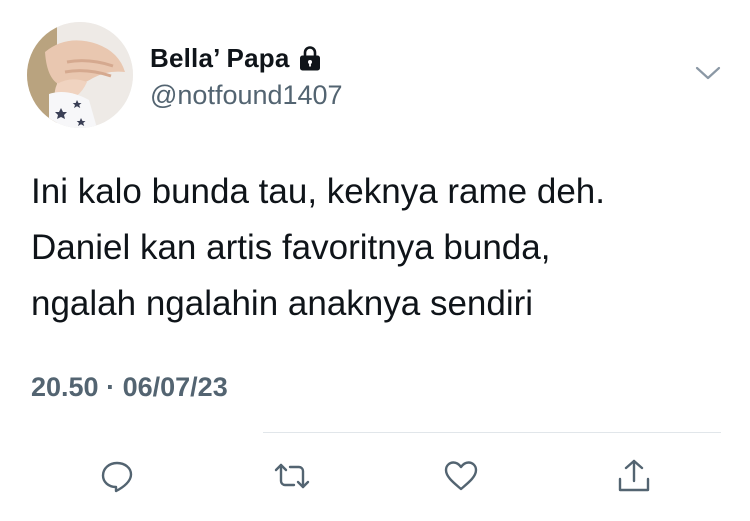 This screenshot has height=521, width=750. What do you see at coordinates (220, 58) in the screenshot?
I see `author-display-name: Bella’ Papa` at bounding box center [220, 58].